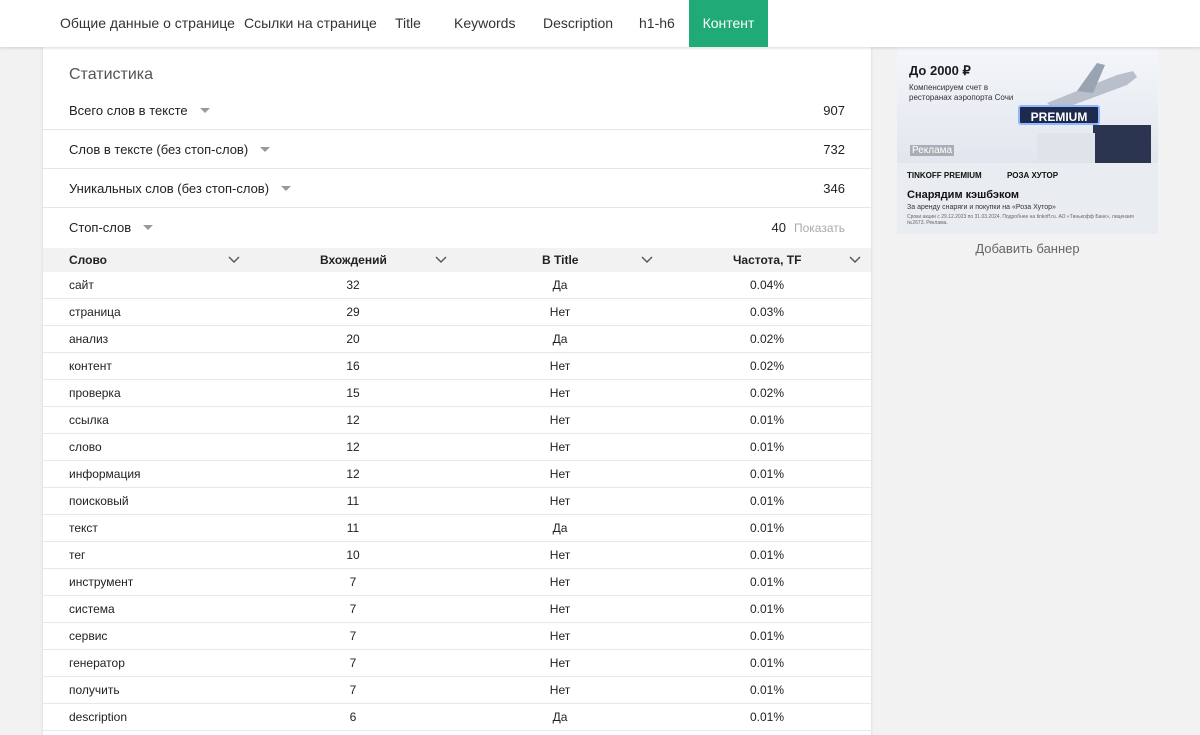  I want to click on column-header-in-title: В Title, so click(560, 260).